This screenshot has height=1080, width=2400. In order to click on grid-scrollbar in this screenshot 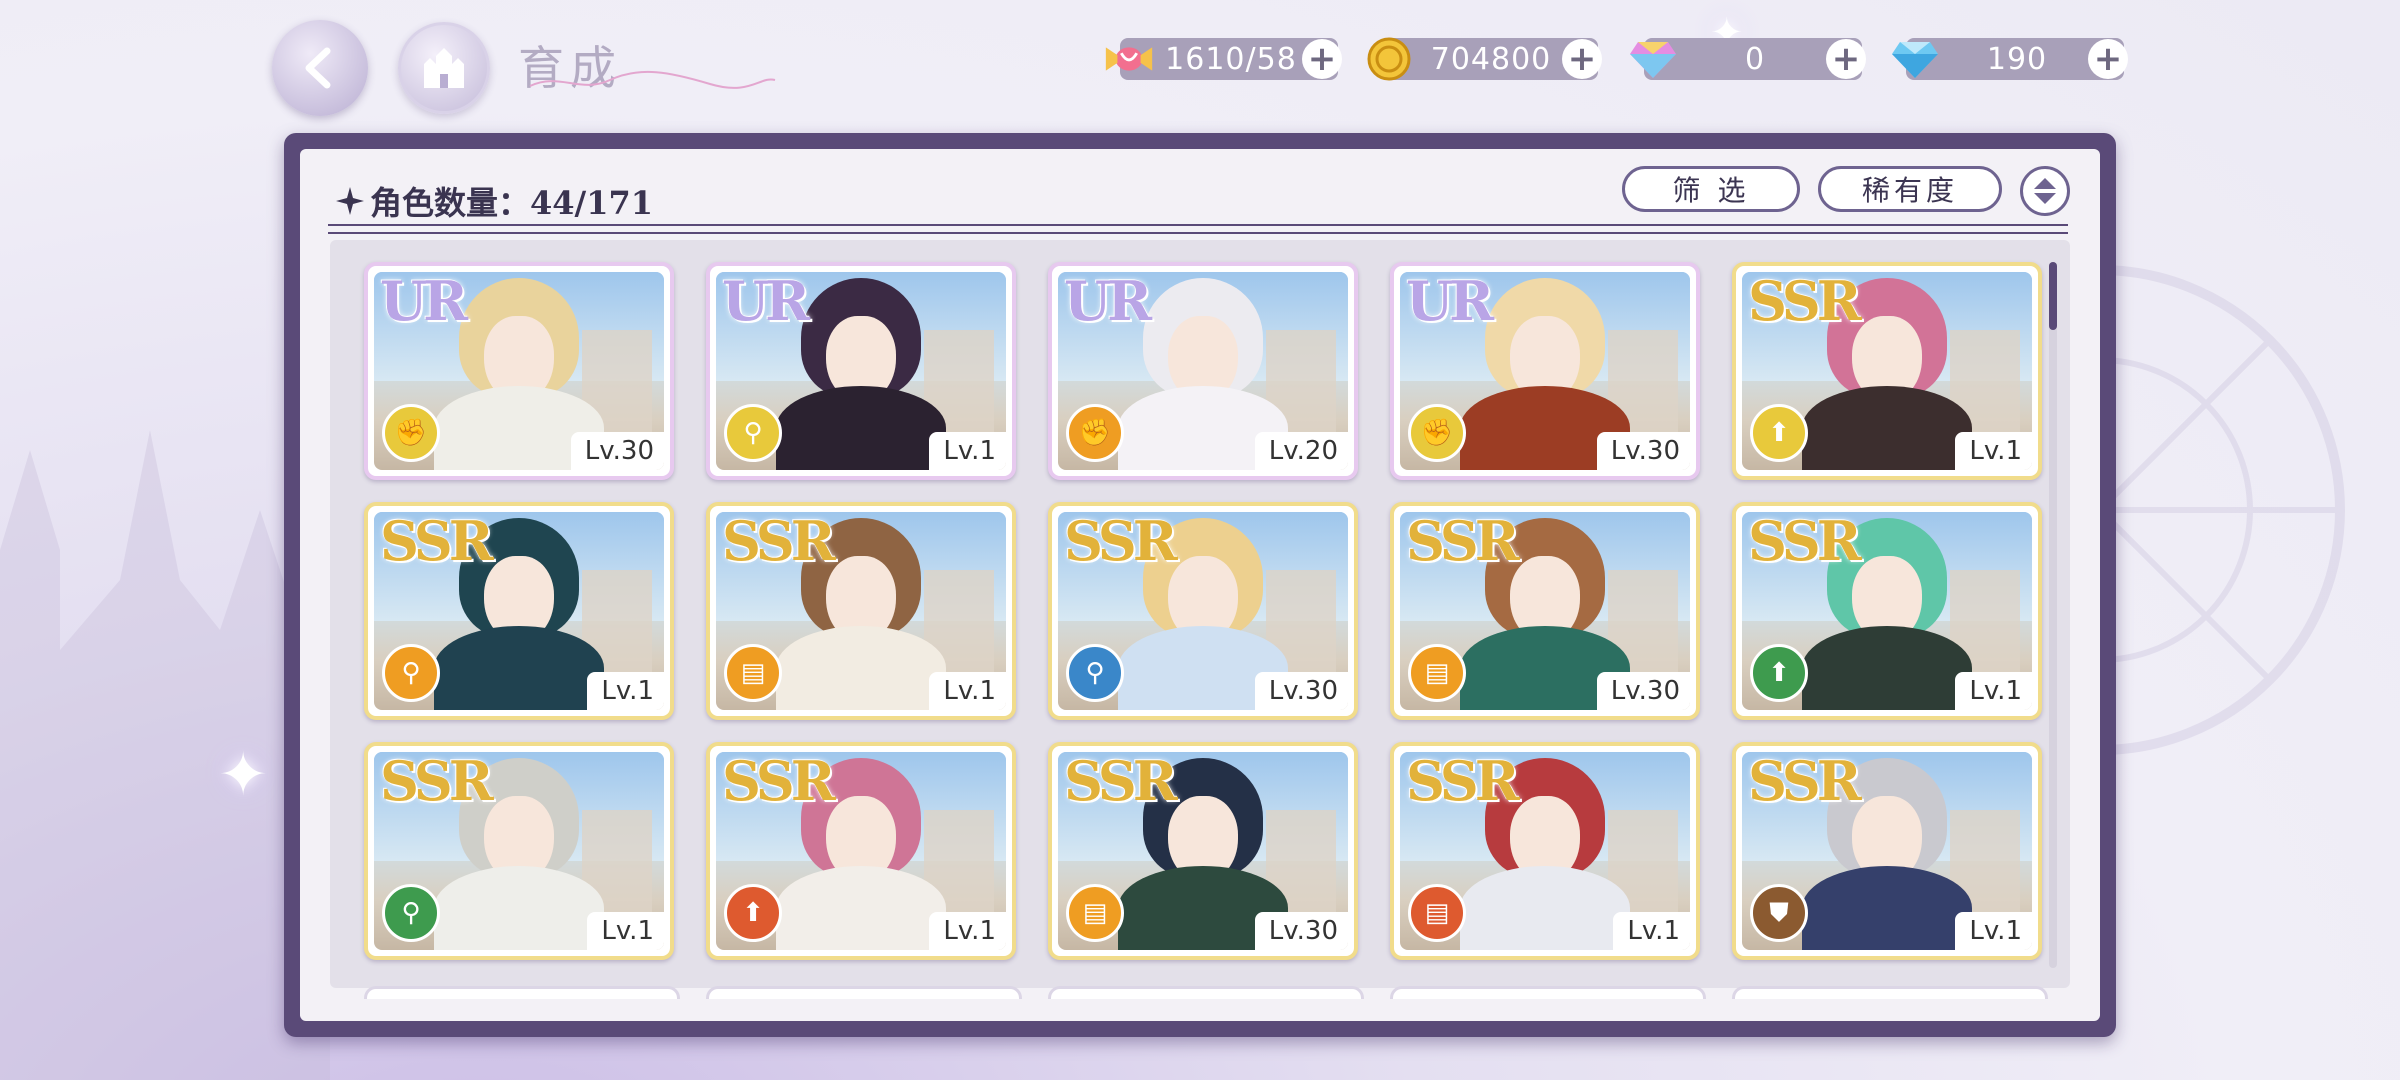, I will do `click(2053, 615)`.